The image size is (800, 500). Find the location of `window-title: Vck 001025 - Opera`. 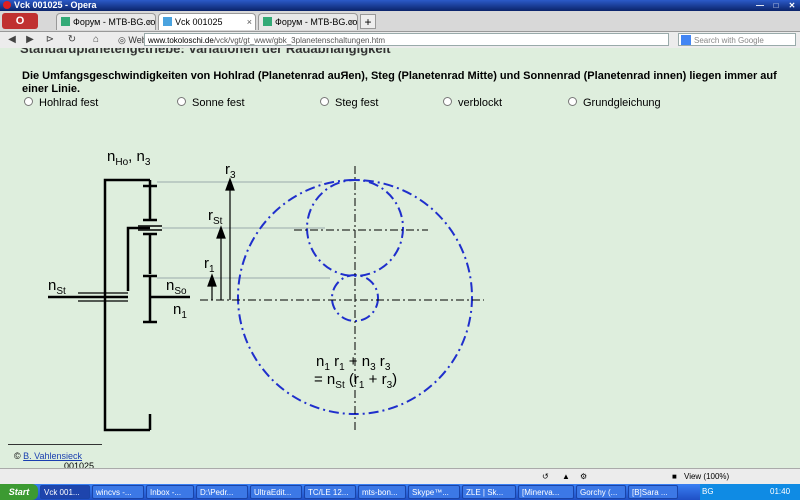

window-title: Vck 001025 - Opera is located at coordinates (55, 5).